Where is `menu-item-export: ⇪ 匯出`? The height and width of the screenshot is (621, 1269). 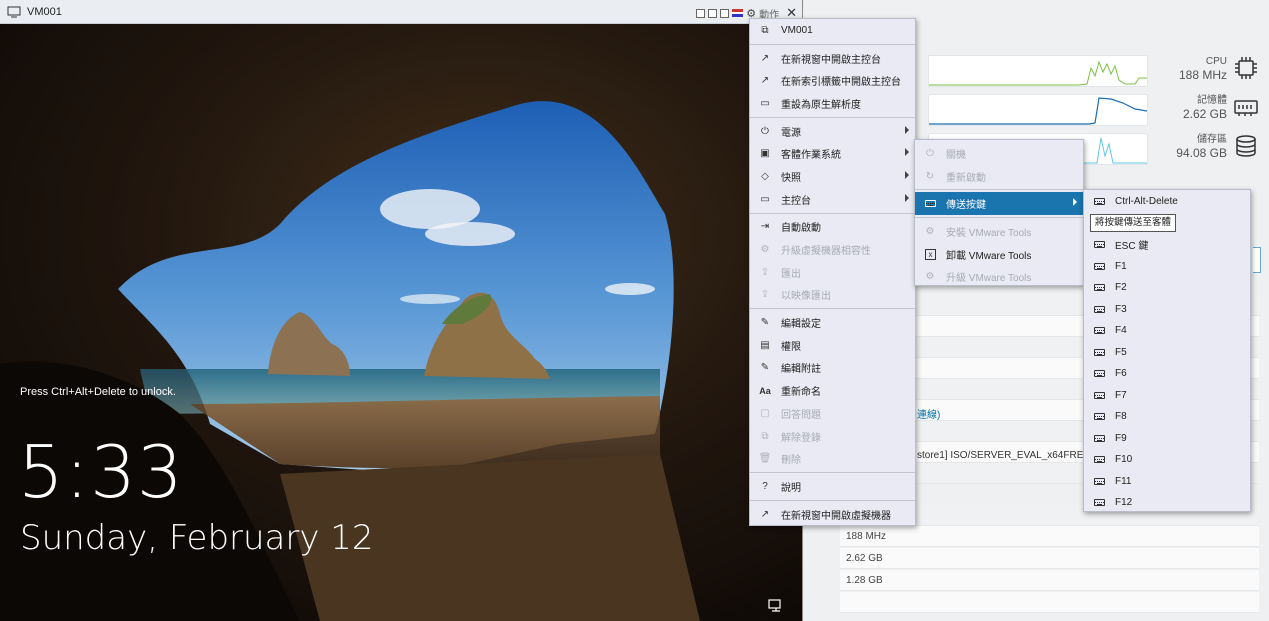
menu-item-export: ⇪ 匯出 is located at coordinates (832, 272).